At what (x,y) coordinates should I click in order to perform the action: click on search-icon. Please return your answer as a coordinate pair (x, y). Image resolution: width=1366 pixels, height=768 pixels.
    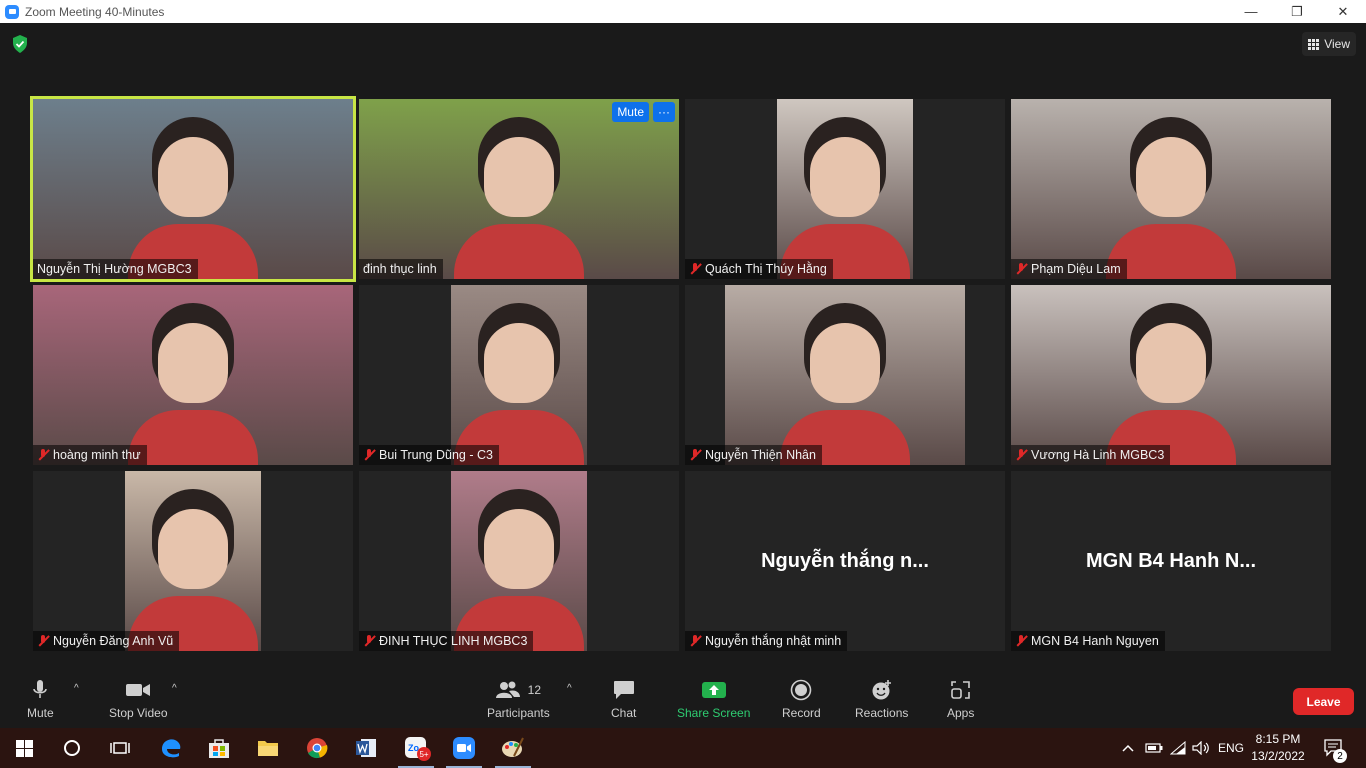
    Looking at the image, I should click on (72, 748).